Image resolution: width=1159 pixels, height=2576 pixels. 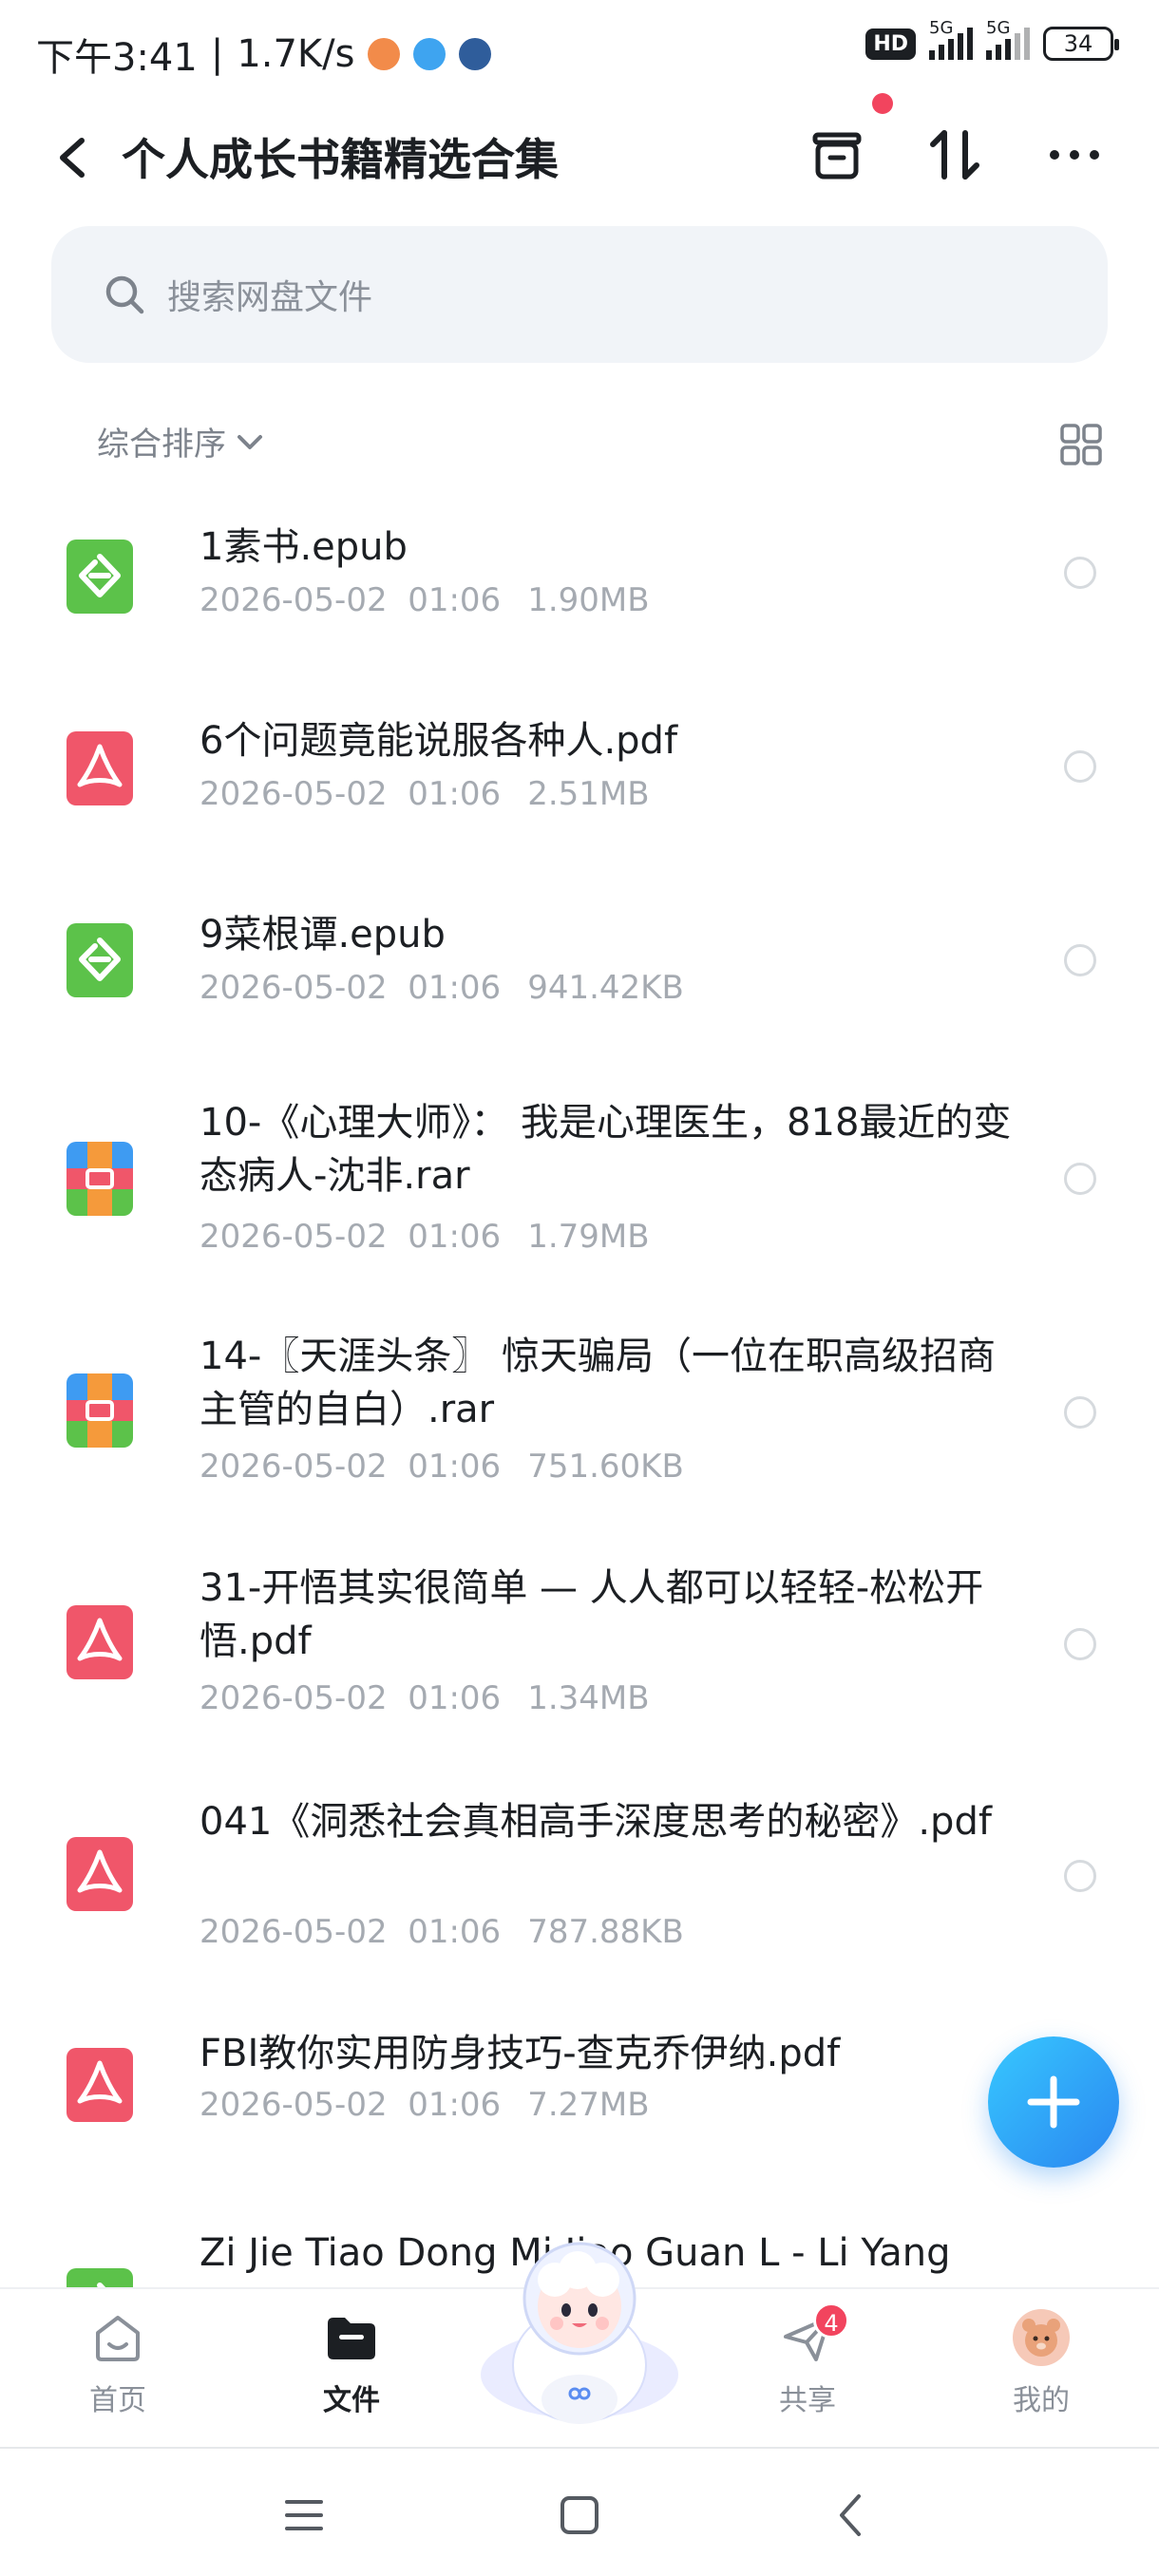 What do you see at coordinates (579, 52) in the screenshot?
I see `status-bar: 下午3:41 | 1.7K/s HD 5G 5G 34` at bounding box center [579, 52].